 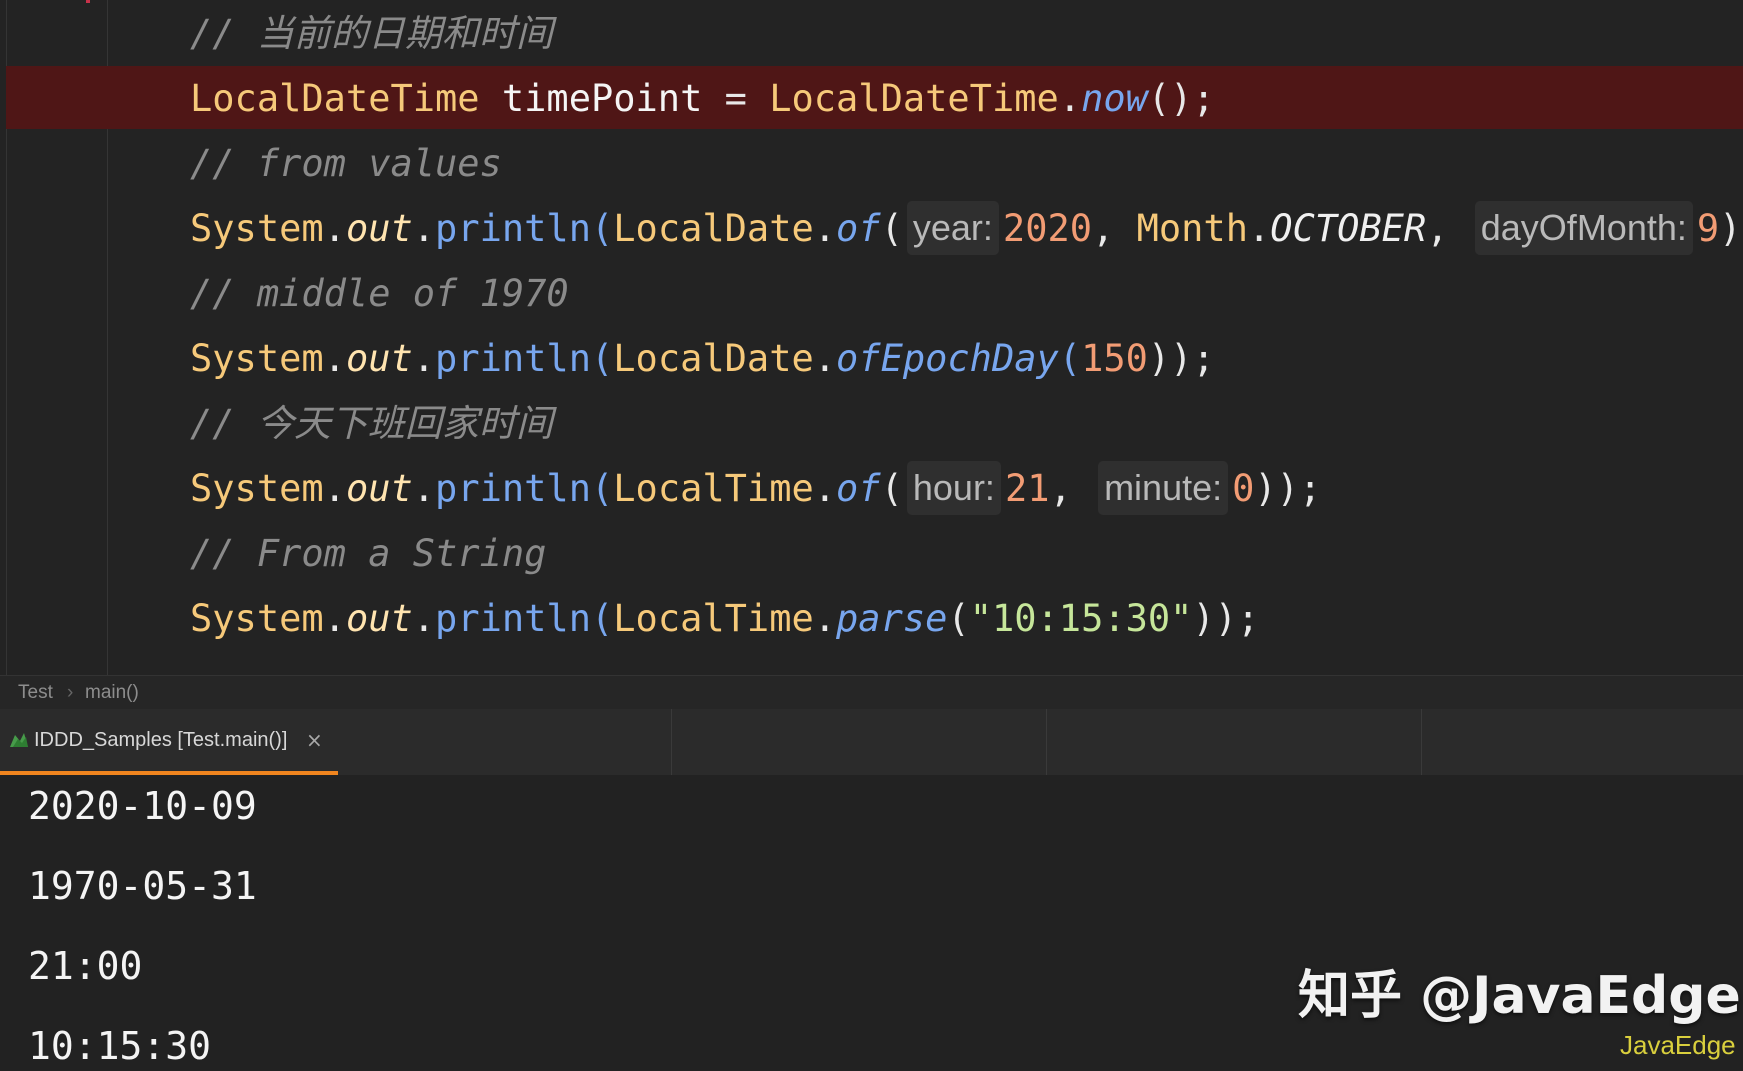 What do you see at coordinates (1519, 996) in the screenshot?
I see `watermark-zhihu: 知乎 @JavaEdge` at bounding box center [1519, 996].